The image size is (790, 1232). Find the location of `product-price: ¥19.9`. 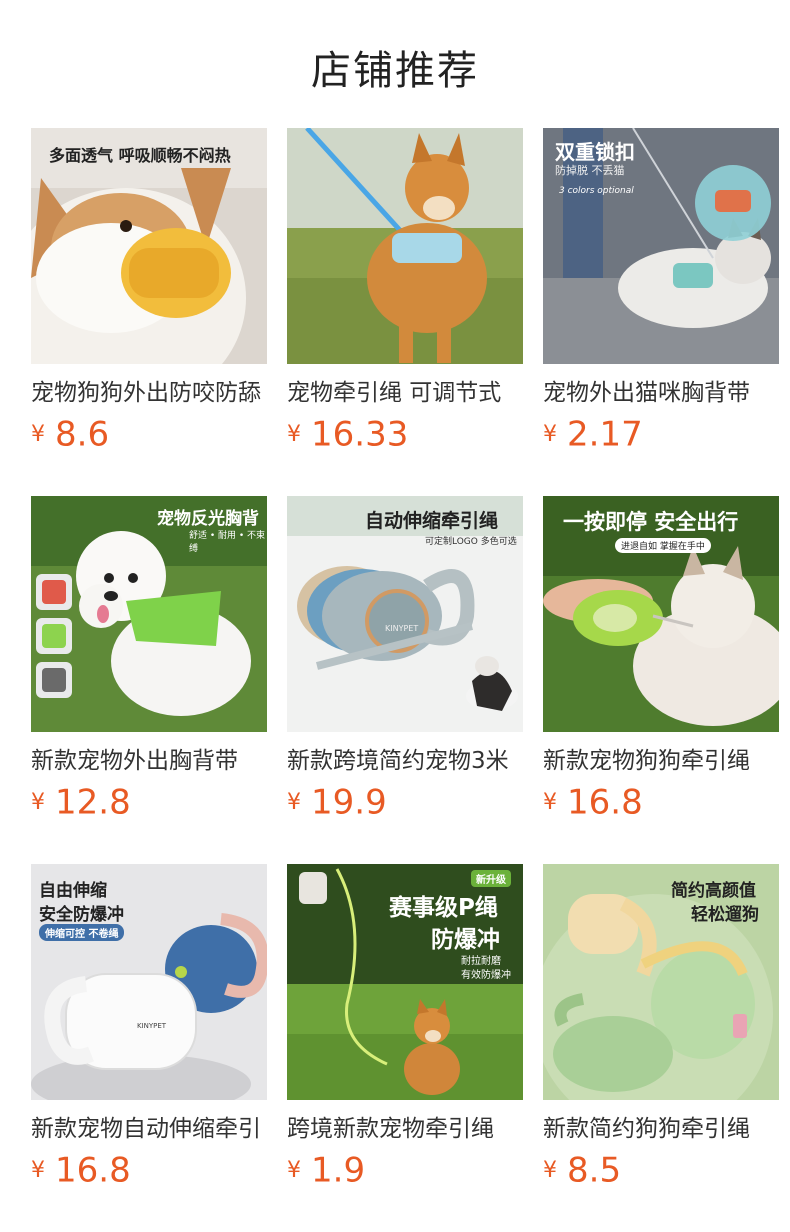

product-price: ¥19.9 is located at coordinates (405, 802).